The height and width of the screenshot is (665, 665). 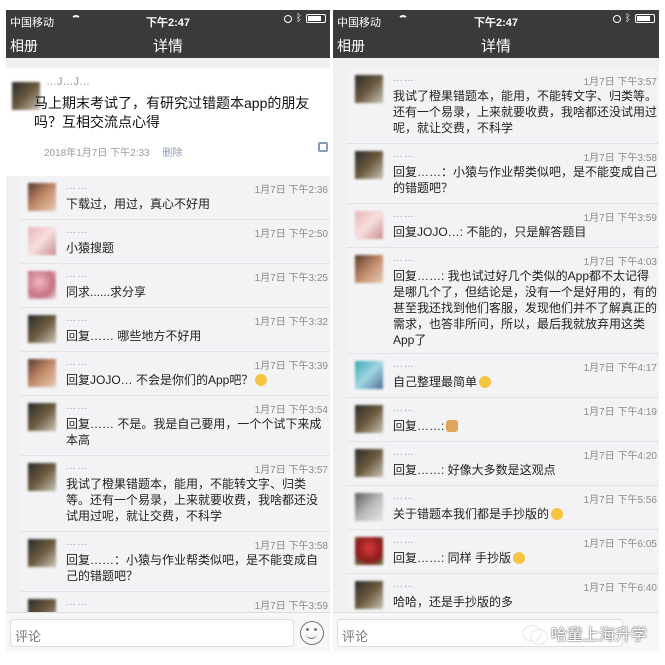 I want to click on comment-item: …… 1月7日 下午3:59 回复JOJO…: 不能的，只是解答题目, so click(x=503, y=226).